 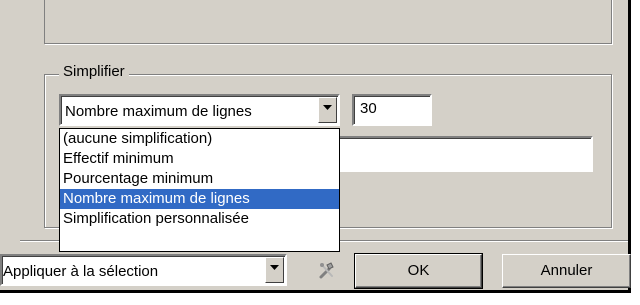 What do you see at coordinates (199, 199) in the screenshot?
I see `option-maximum-lines: Nombre maximum de lignes` at bounding box center [199, 199].